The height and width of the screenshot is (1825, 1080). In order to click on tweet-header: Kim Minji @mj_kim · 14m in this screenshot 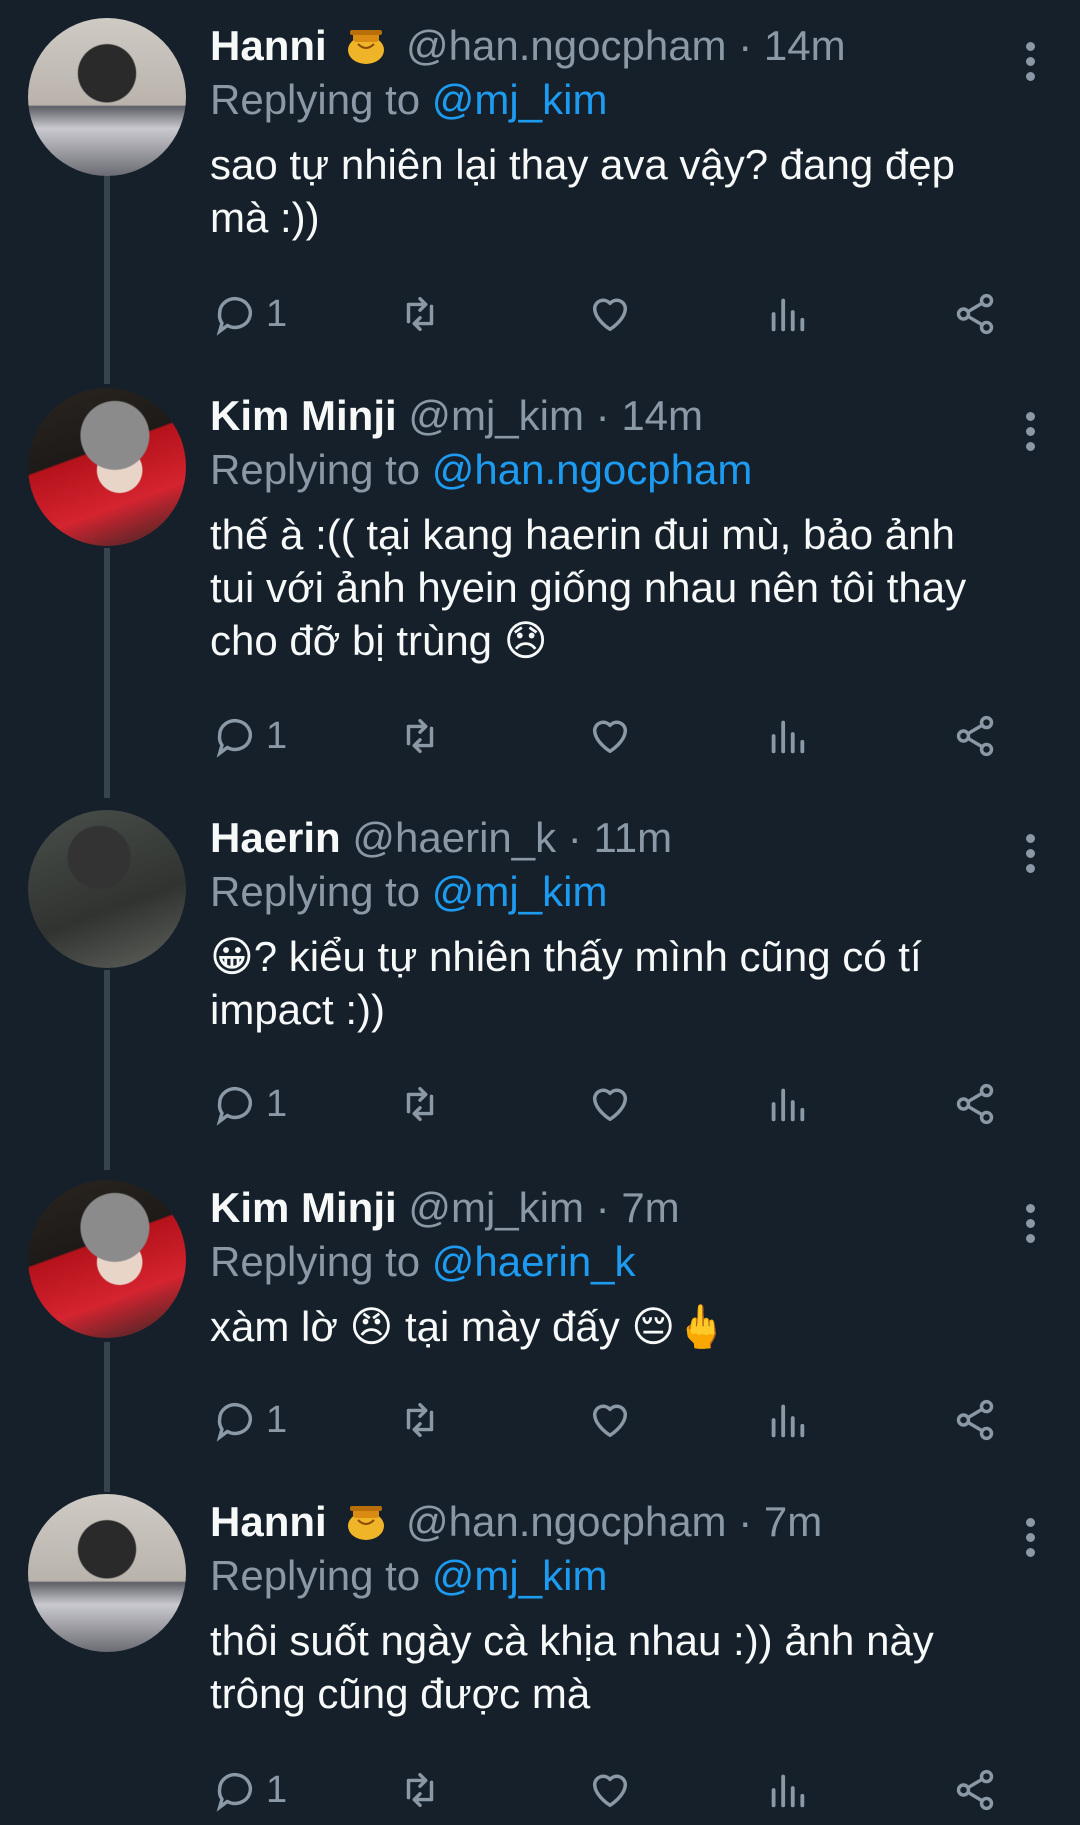, I will do `click(625, 416)`.